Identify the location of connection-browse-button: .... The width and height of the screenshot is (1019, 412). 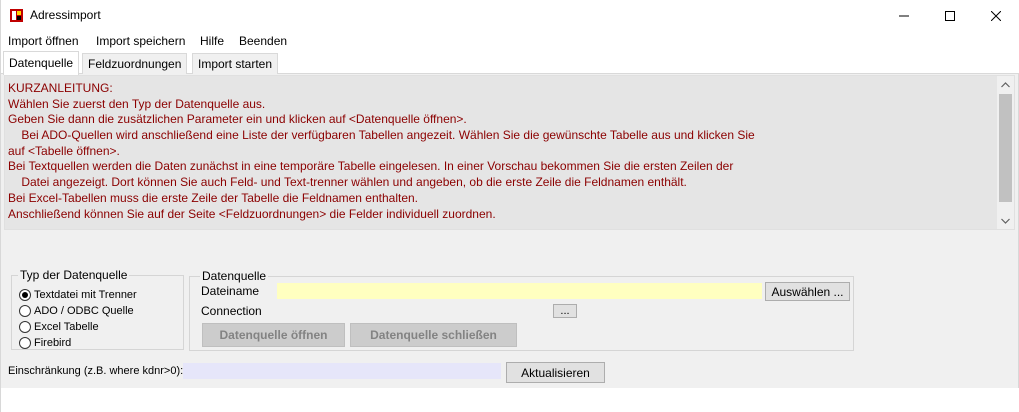
(565, 311).